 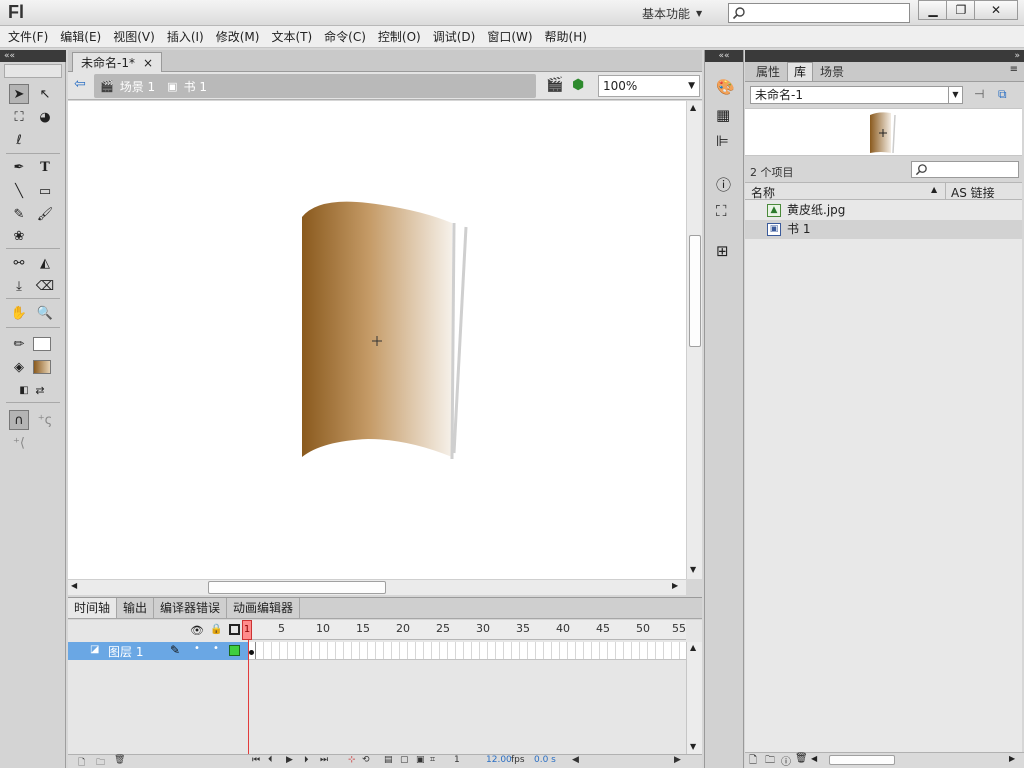 I want to click on close-tab-icon: ×, so click(x=148, y=63).